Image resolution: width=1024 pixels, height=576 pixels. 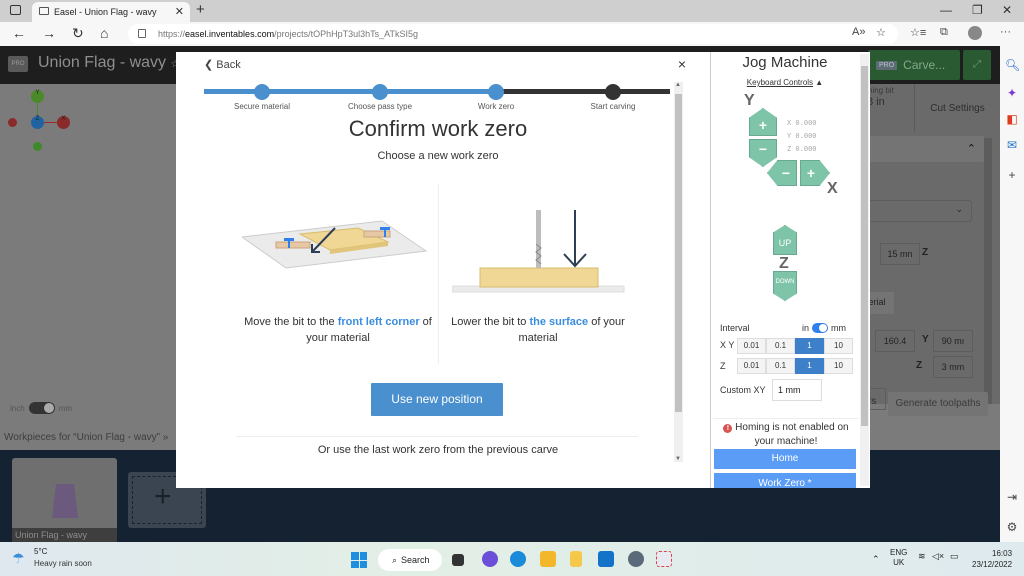 I want to click on modal-scrollbar: ▲ ▼, so click(x=678, y=272).